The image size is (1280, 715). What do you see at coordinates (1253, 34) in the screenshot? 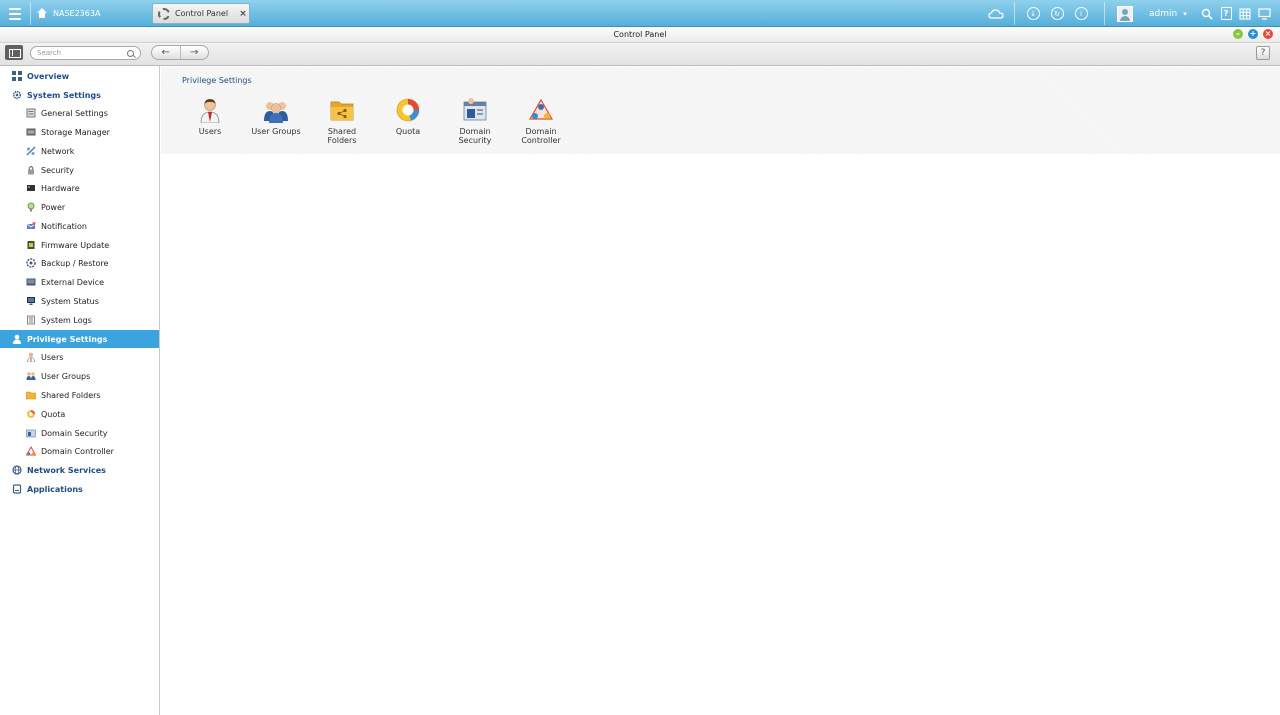
I see `maximize-button: +` at bounding box center [1253, 34].